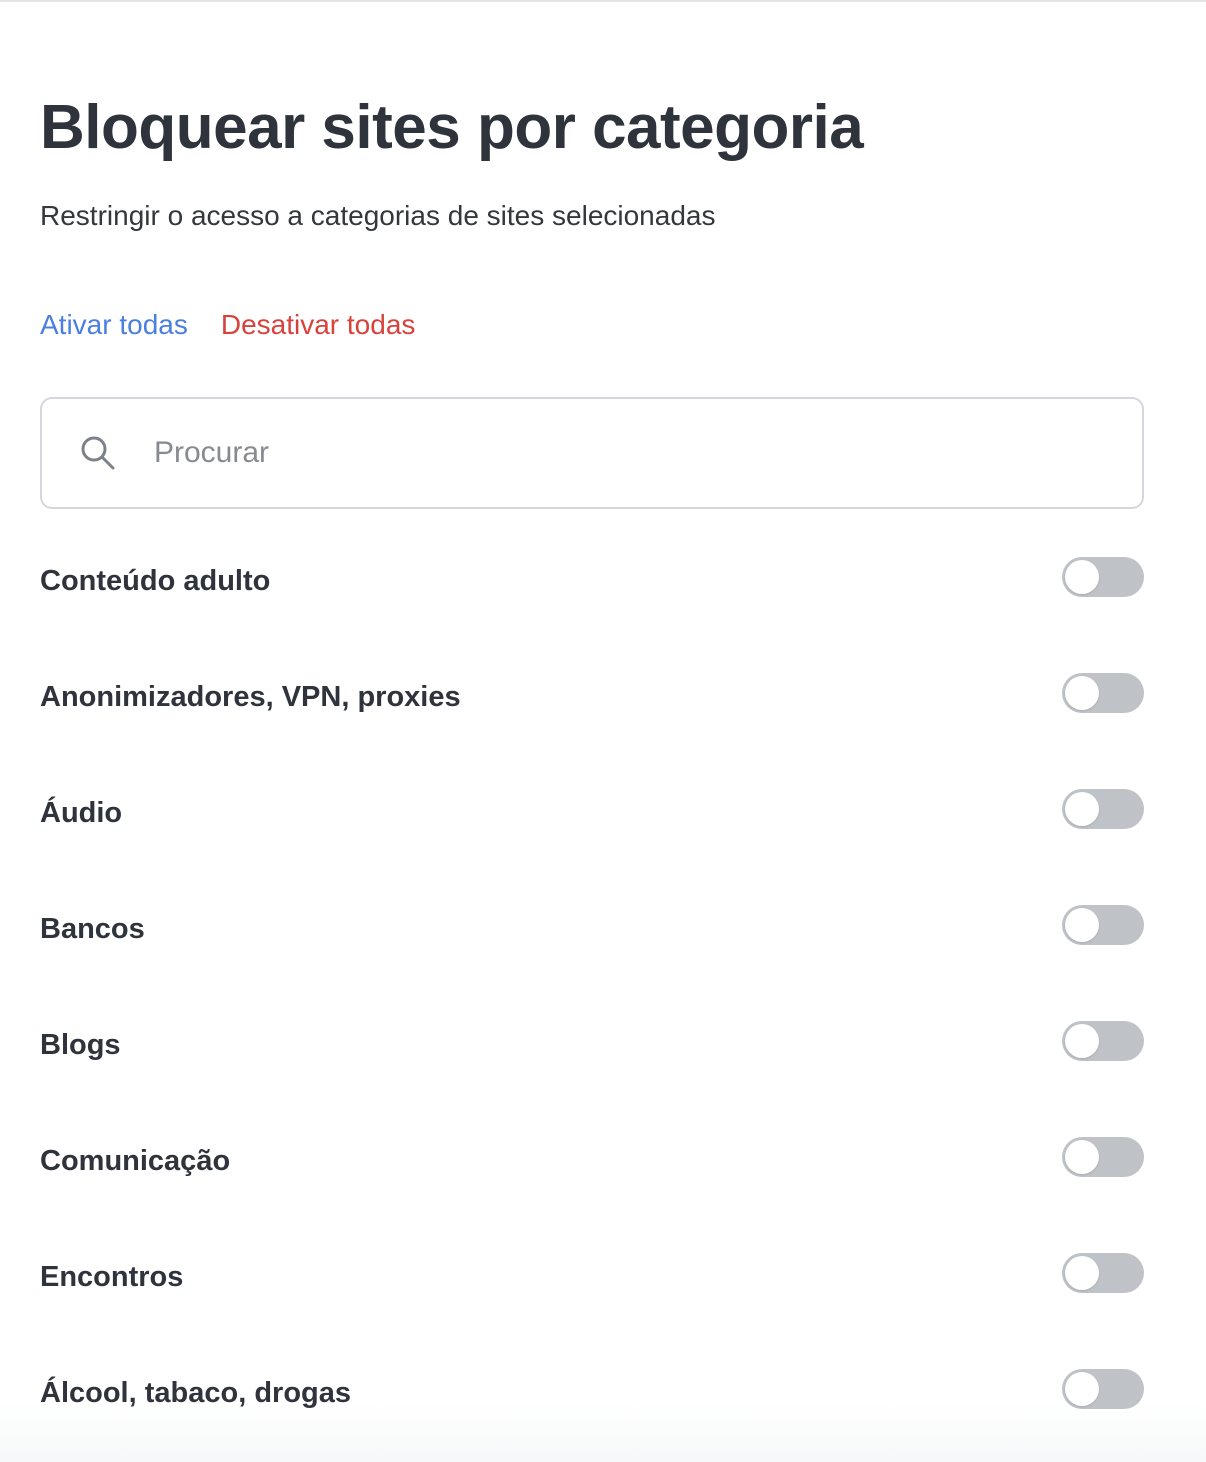 The image size is (1206, 1462). What do you see at coordinates (634, 453) in the screenshot?
I see `search-input` at bounding box center [634, 453].